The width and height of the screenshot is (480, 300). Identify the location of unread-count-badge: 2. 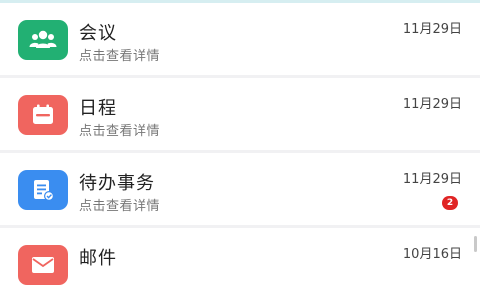
(450, 203).